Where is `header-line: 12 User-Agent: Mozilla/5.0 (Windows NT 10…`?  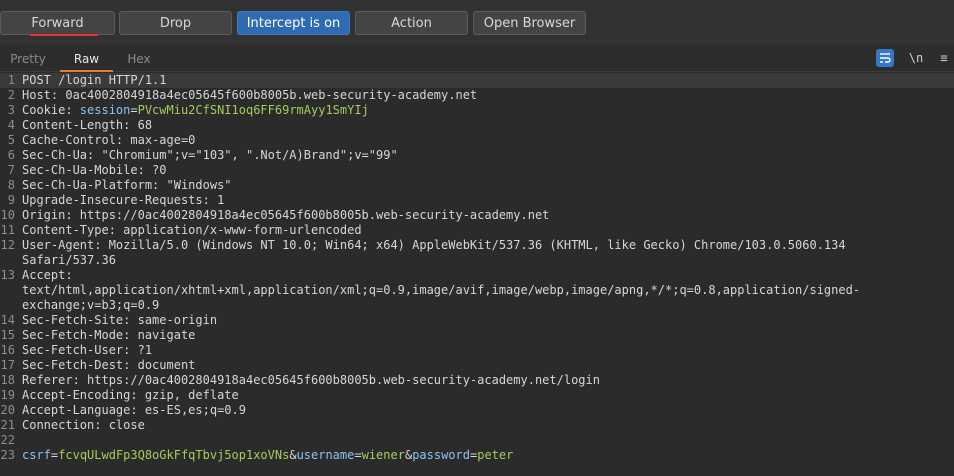 header-line: 12 User-Agent: Mozilla/5.0 (Windows NT 10… is located at coordinates (423, 245).